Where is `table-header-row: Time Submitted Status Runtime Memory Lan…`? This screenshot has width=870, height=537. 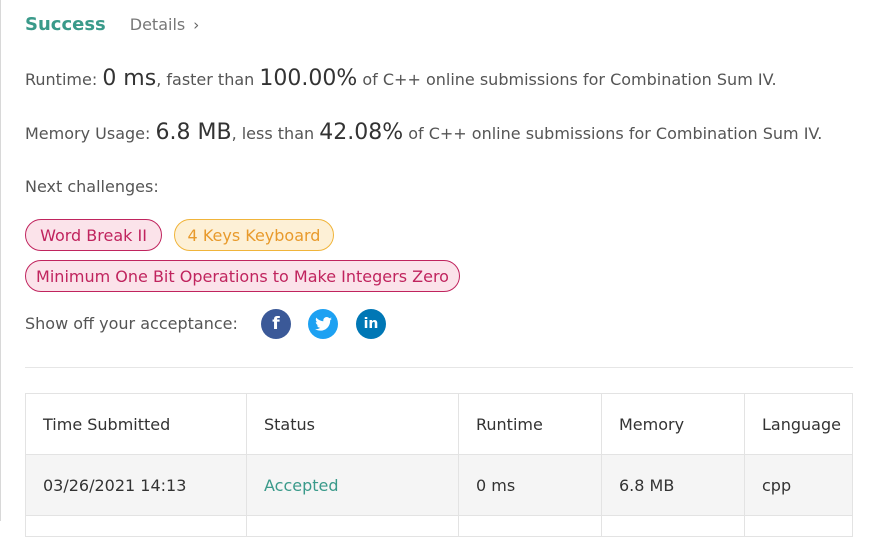
table-header-row: Time Submitted Status Runtime Memory Lan… is located at coordinates (439, 424).